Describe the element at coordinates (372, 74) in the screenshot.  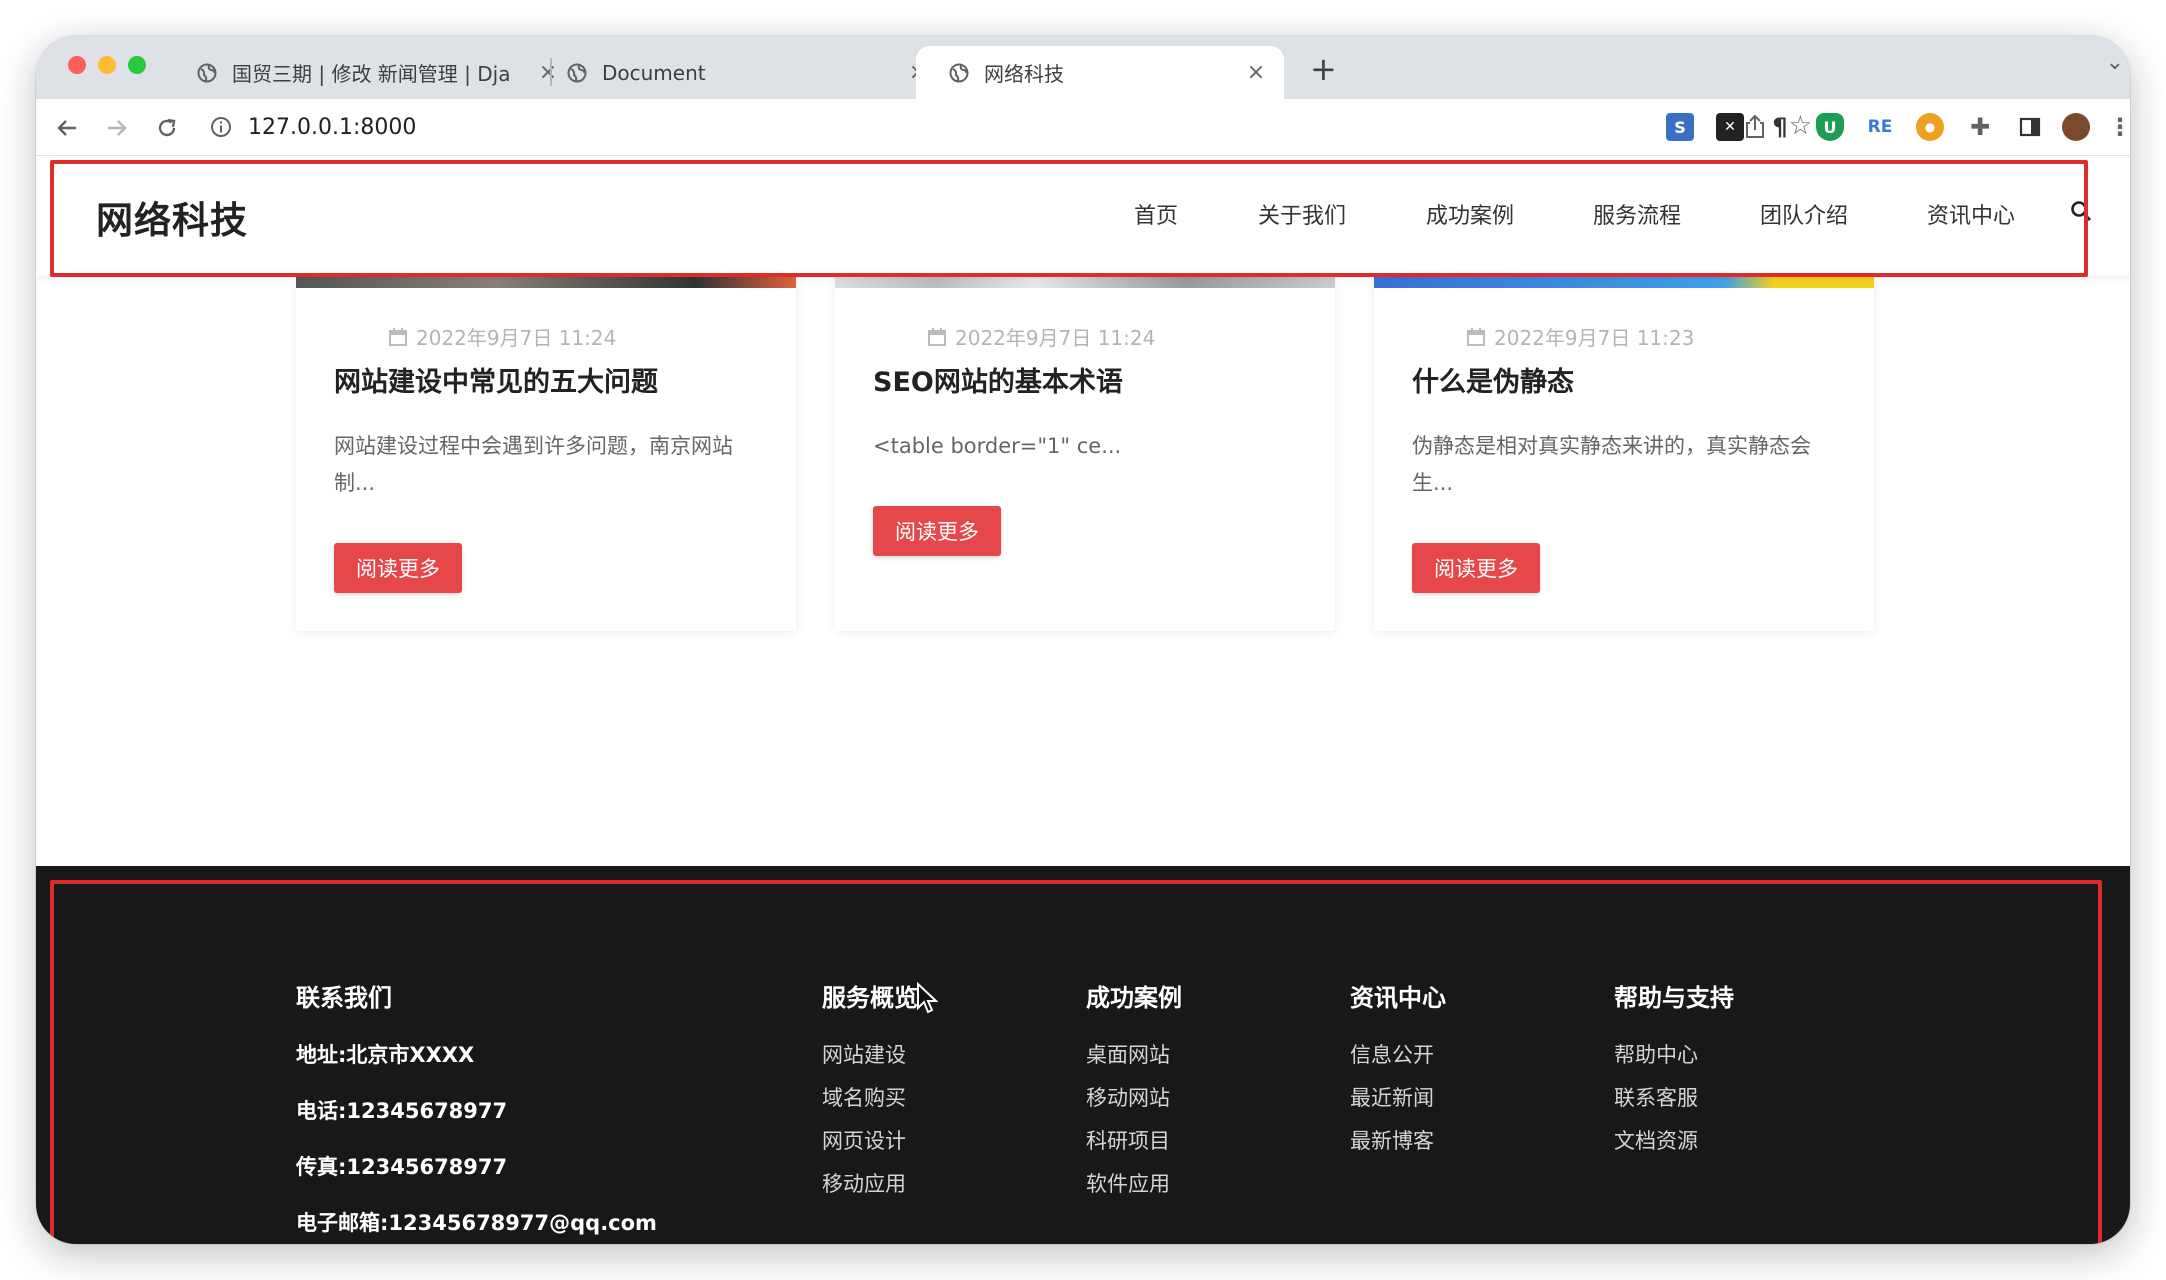
I see `tab-title: 国贸三期 | 修改 新闻管理 | Djang` at that location.